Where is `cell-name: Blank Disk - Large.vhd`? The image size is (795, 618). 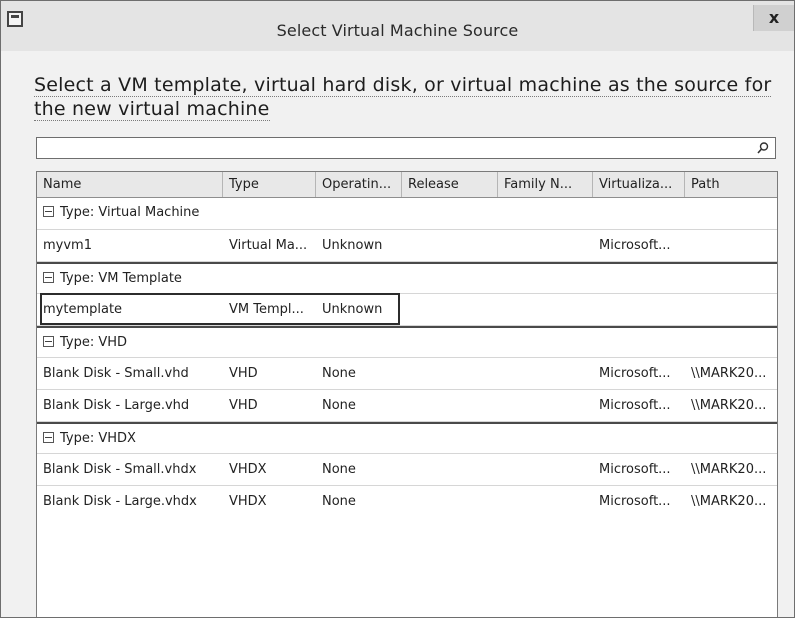
cell-name: Blank Disk - Large.vhd is located at coordinates (116, 405).